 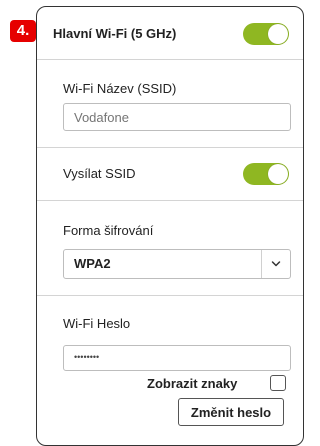 I want to click on step-badge: 4., so click(x=23, y=31).